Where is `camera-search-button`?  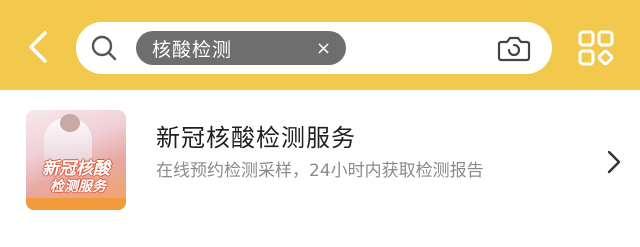 camera-search-button is located at coordinates (514, 48).